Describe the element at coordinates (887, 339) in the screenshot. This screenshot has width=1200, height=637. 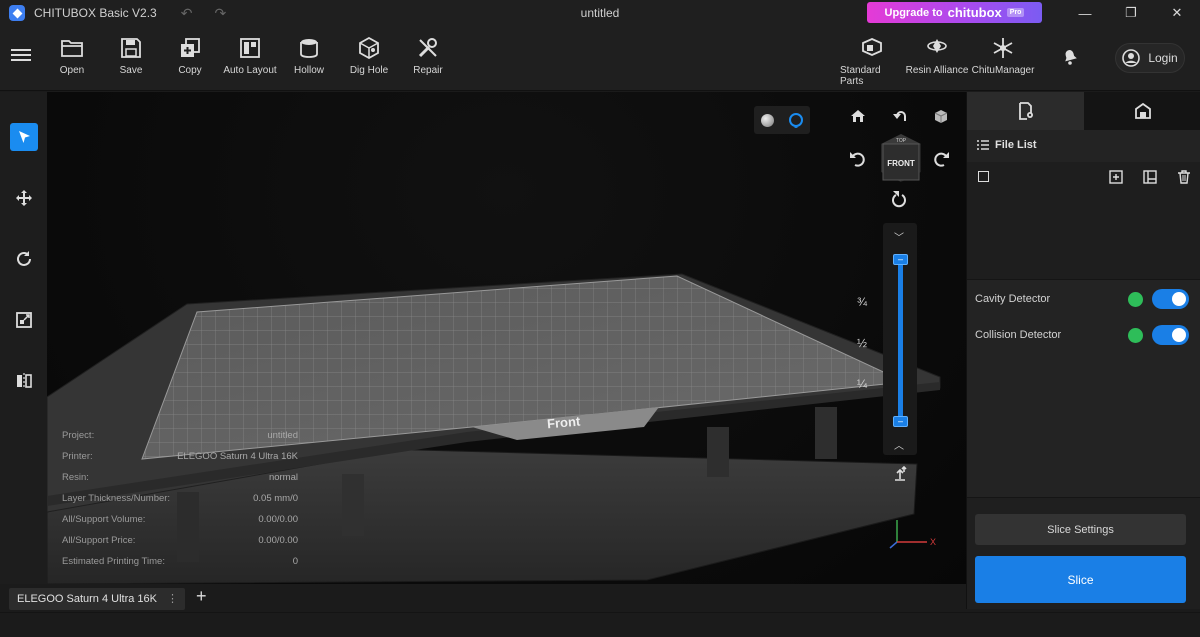
I see `layer-slider: ﹀ – – ¾ ½ ¼ ︿` at that location.